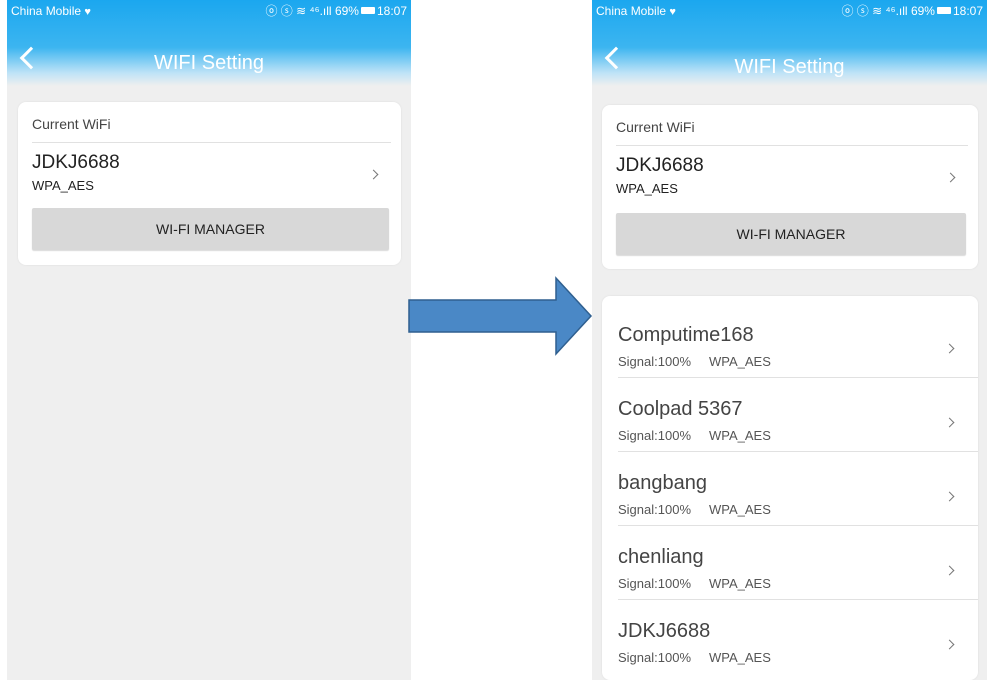 This screenshot has height=680, width=987. I want to click on wifi-list-item: Coolpad 5367 Signal:100% WPA_AES, so click(790, 415).